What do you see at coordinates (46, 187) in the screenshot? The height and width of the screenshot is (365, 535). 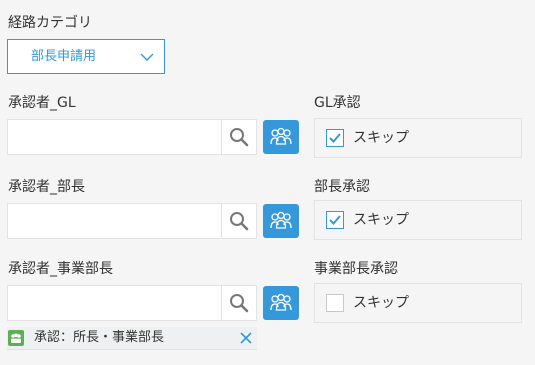 I see `approver-manager-label: 承認者_部長` at bounding box center [46, 187].